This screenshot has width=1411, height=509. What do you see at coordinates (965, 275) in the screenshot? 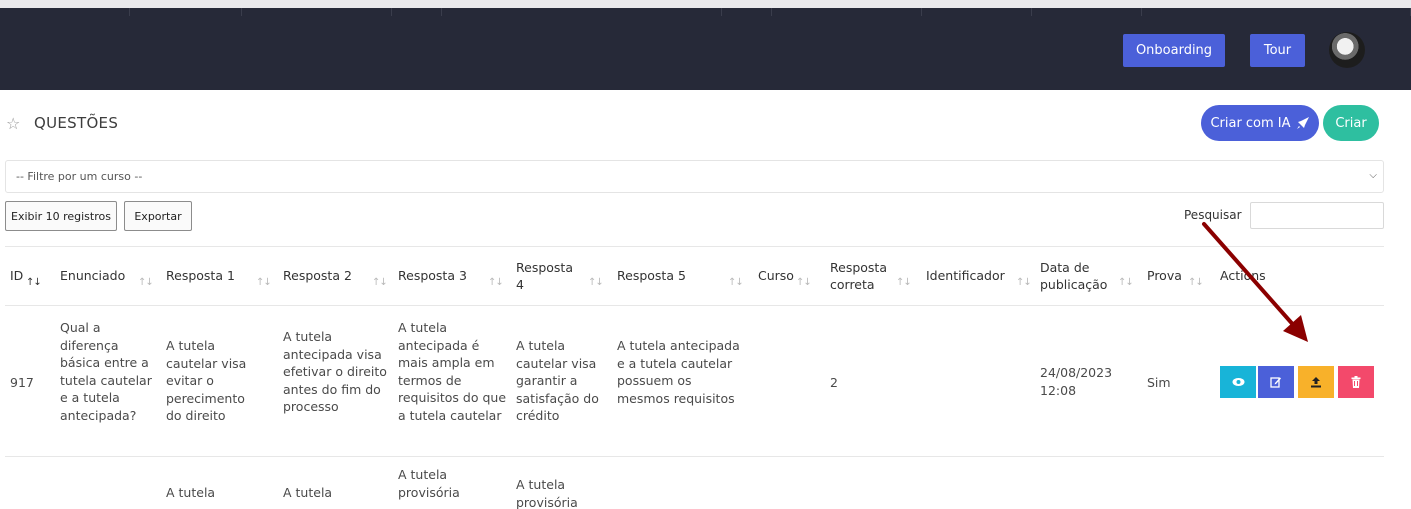
I see `col-header-identifier: Identificador` at bounding box center [965, 275].